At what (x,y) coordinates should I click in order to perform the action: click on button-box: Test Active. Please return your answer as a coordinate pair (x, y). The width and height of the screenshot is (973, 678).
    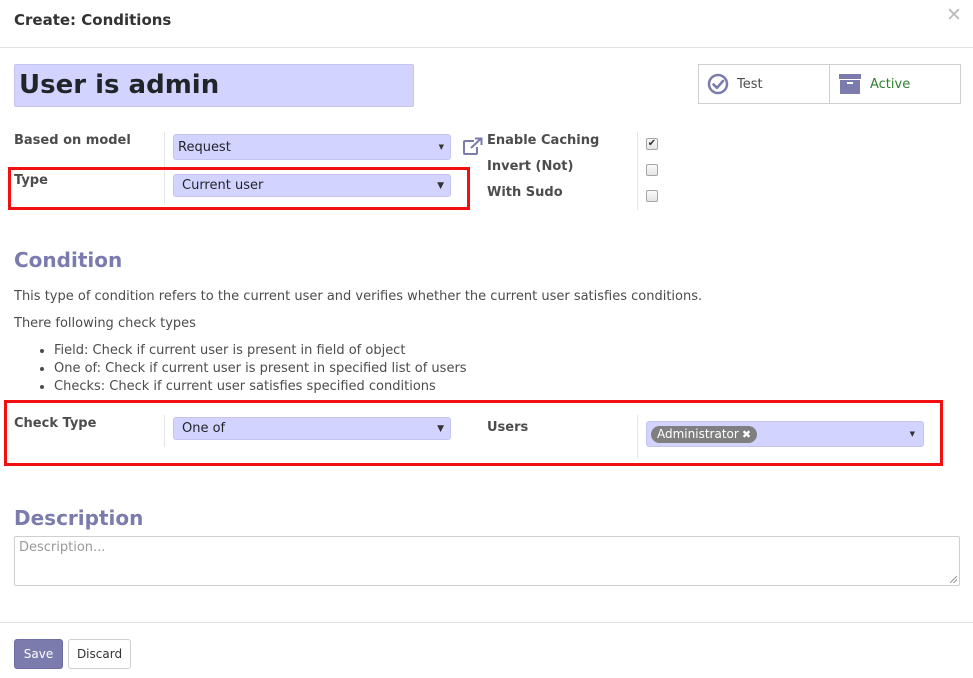
    Looking at the image, I should click on (829, 84).